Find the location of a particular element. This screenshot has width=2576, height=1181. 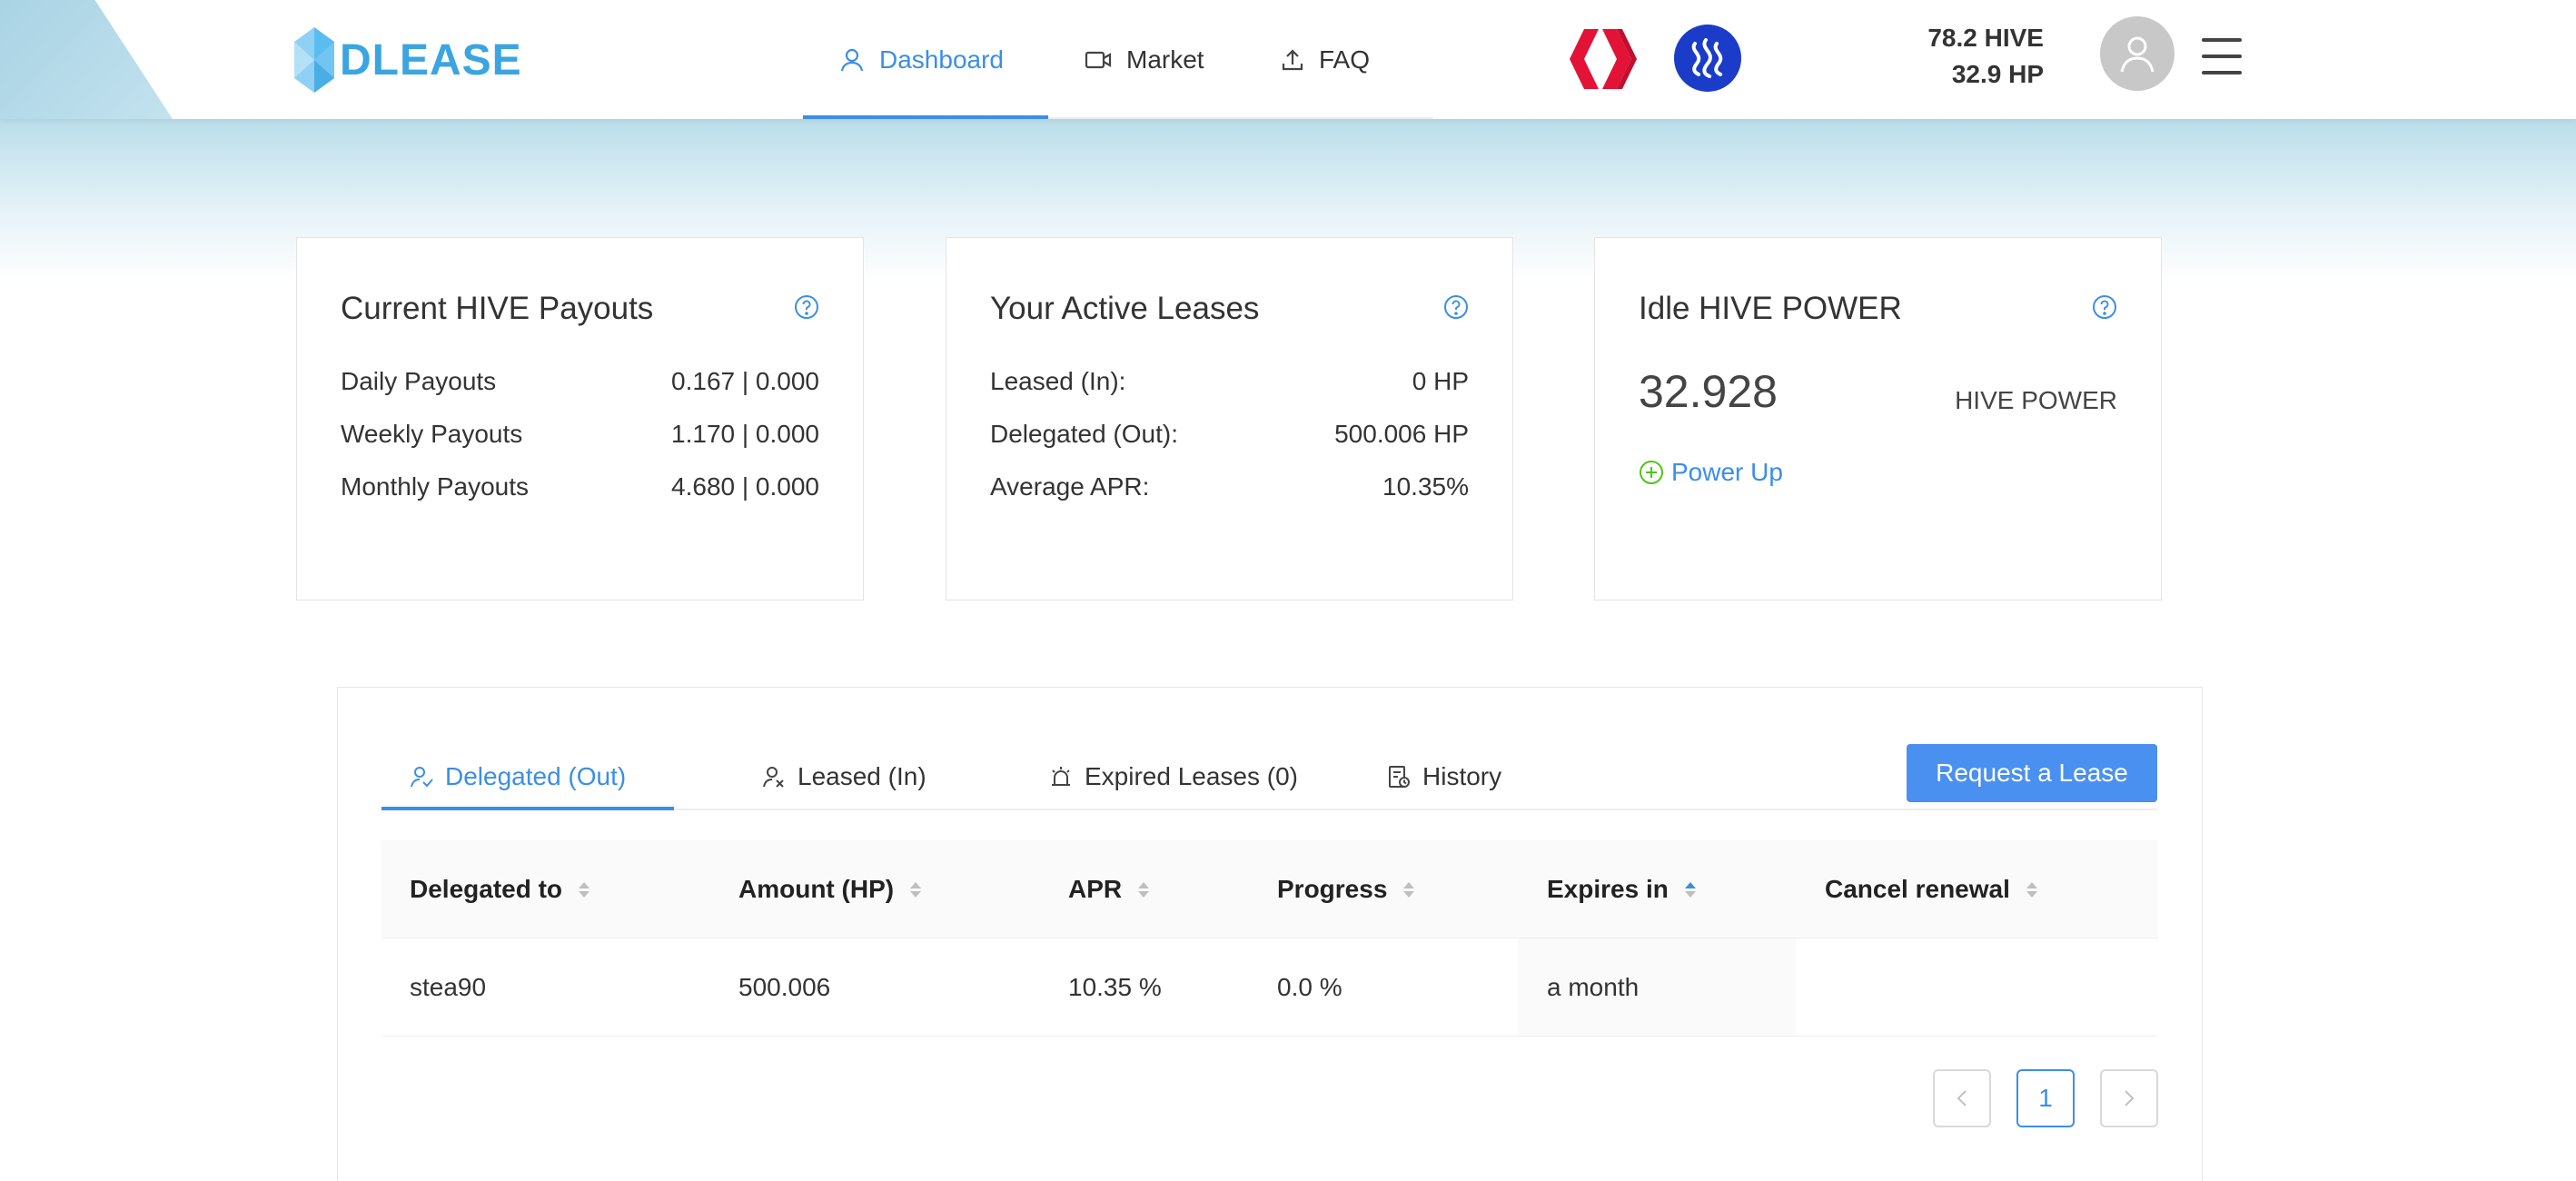

stat-value: 0 HP is located at coordinates (1440, 381).